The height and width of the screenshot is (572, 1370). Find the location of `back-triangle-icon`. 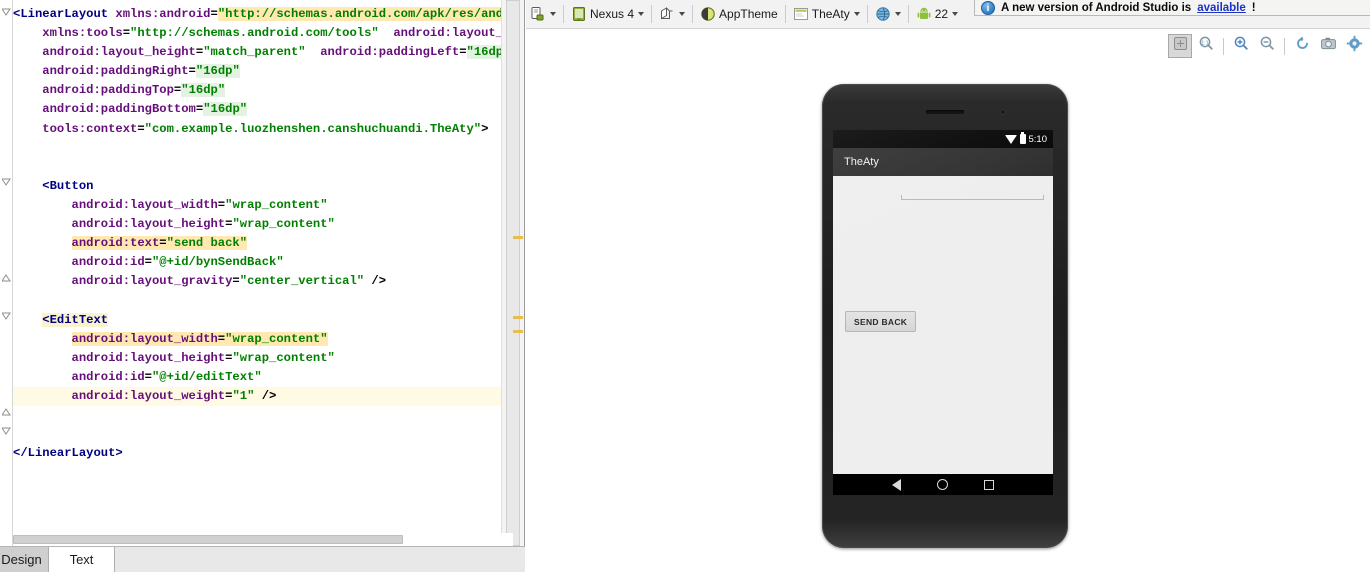

back-triangle-icon is located at coordinates (896, 484).